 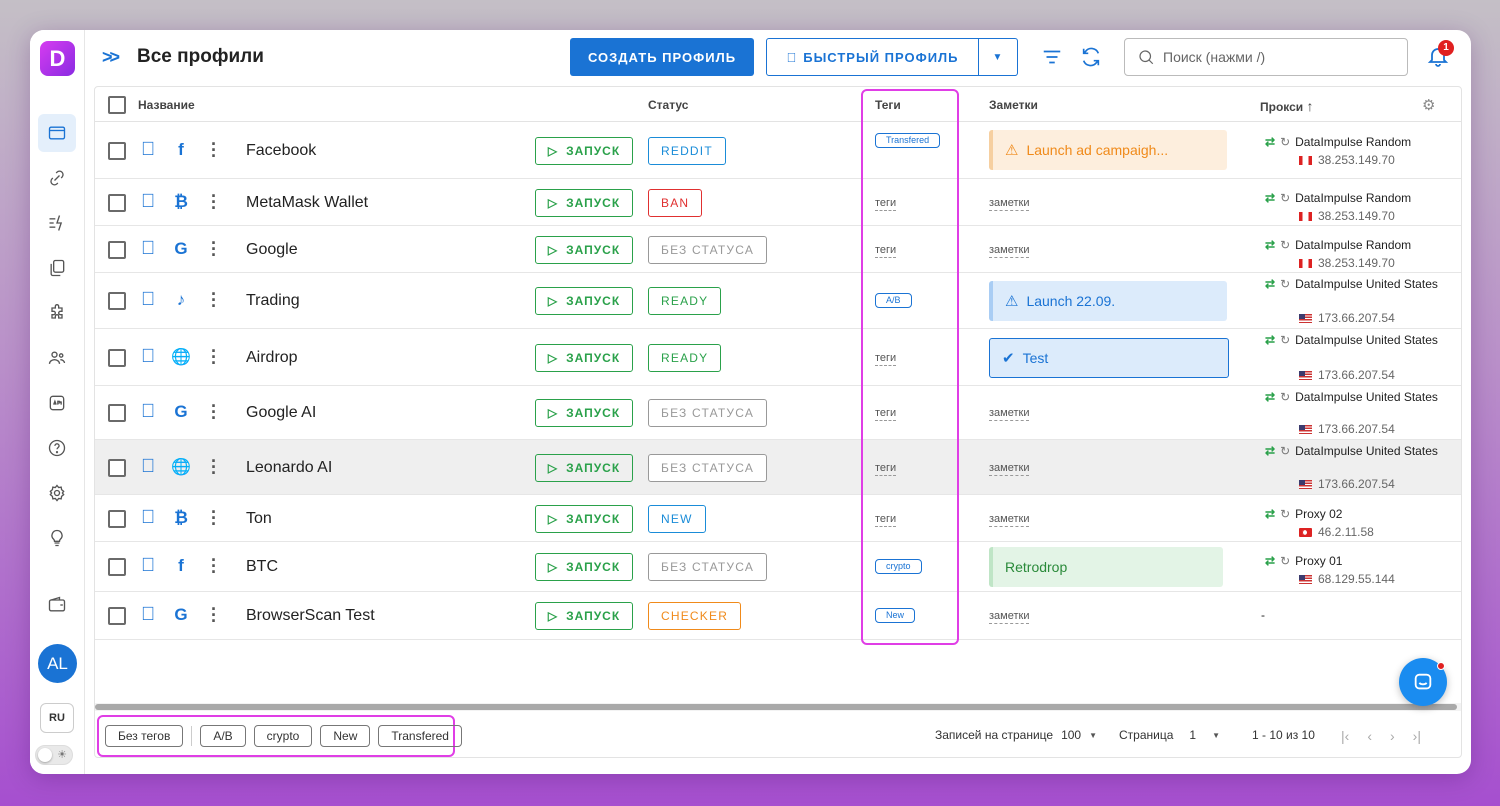 What do you see at coordinates (1108, 301) in the screenshot?
I see `note-card: ⚠ Launch 22.09.` at bounding box center [1108, 301].